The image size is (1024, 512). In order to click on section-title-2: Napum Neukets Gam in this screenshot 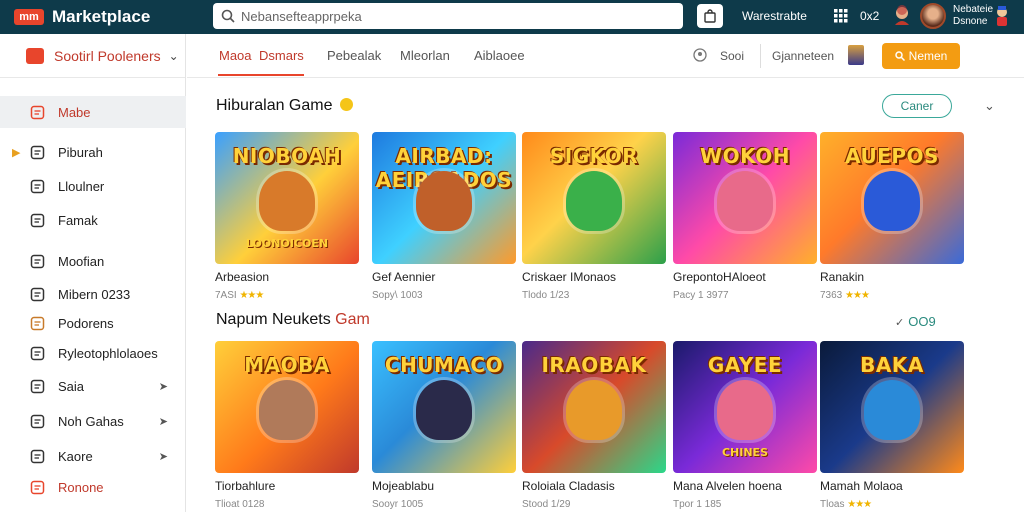, I will do `click(293, 320)`.